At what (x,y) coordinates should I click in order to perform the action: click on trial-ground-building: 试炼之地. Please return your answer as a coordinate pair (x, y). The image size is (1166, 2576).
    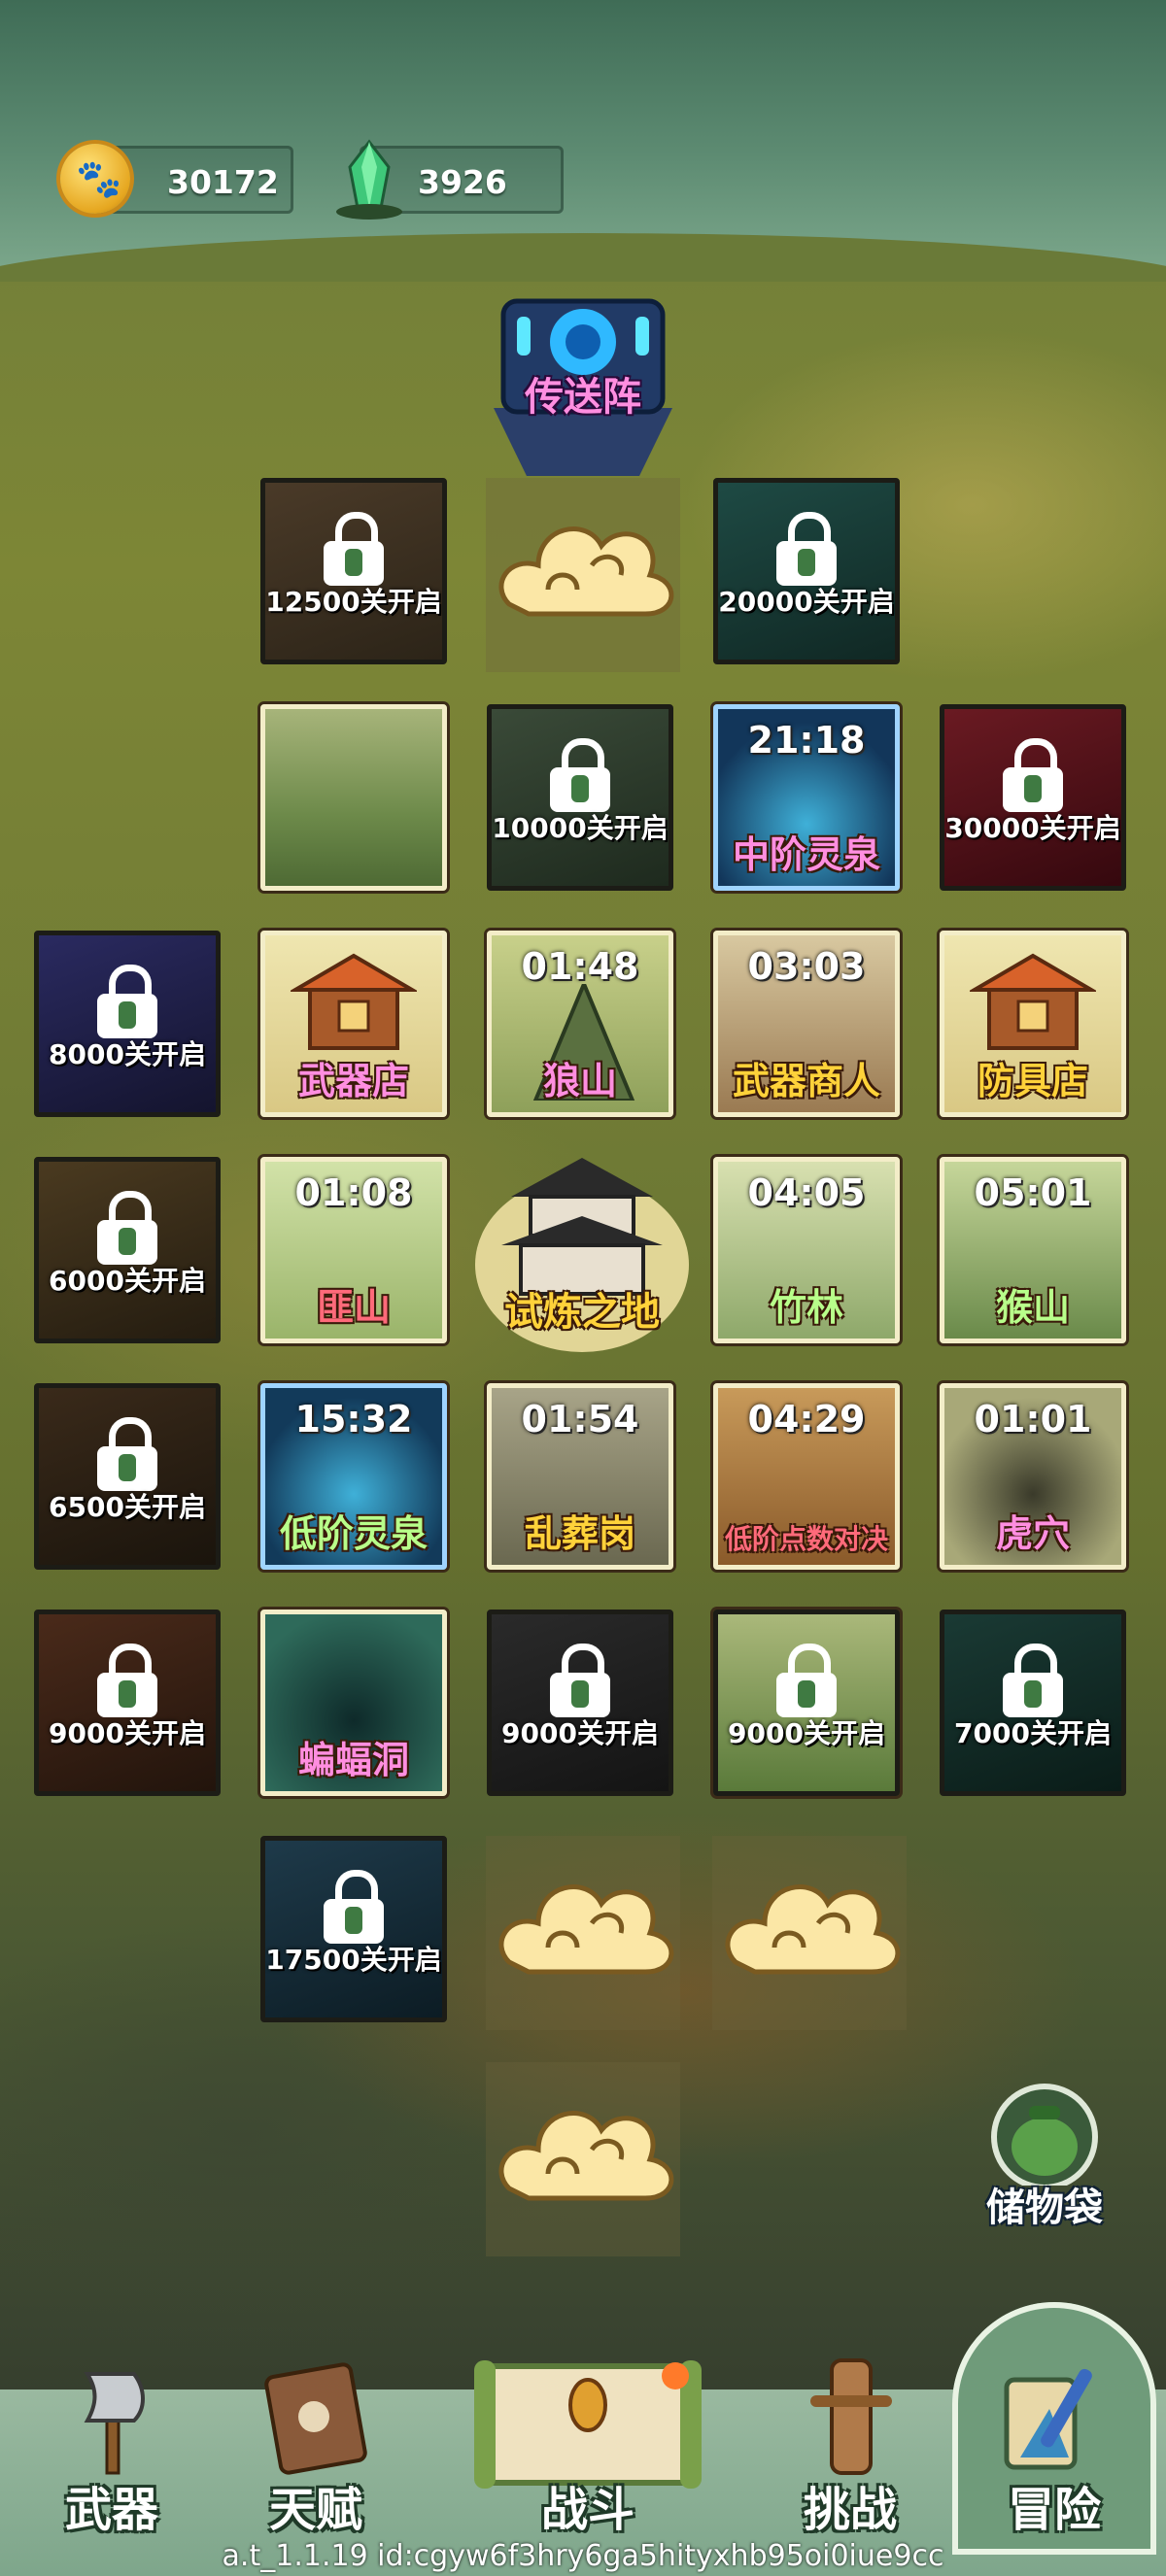
    Looking at the image, I should click on (582, 1248).